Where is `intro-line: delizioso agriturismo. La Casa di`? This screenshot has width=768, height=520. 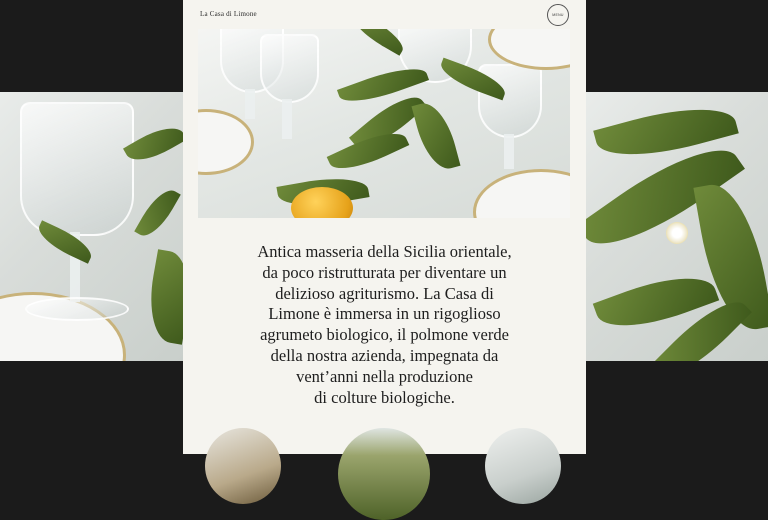
intro-line: delizioso agriturismo. La Casa di is located at coordinates (384, 293).